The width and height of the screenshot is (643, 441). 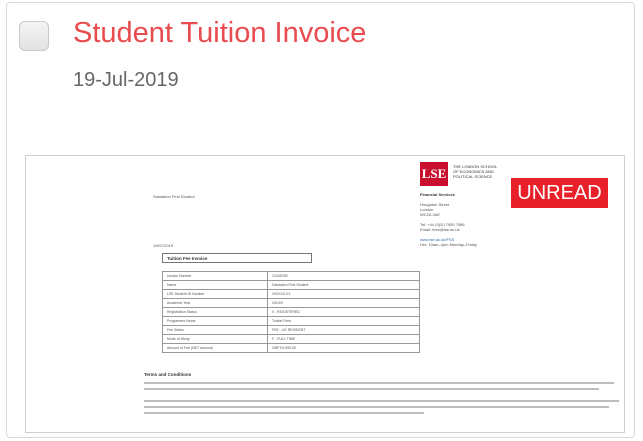 What do you see at coordinates (215, 312) in the screenshot?
I see `row-label: Registration Status` at bounding box center [215, 312].